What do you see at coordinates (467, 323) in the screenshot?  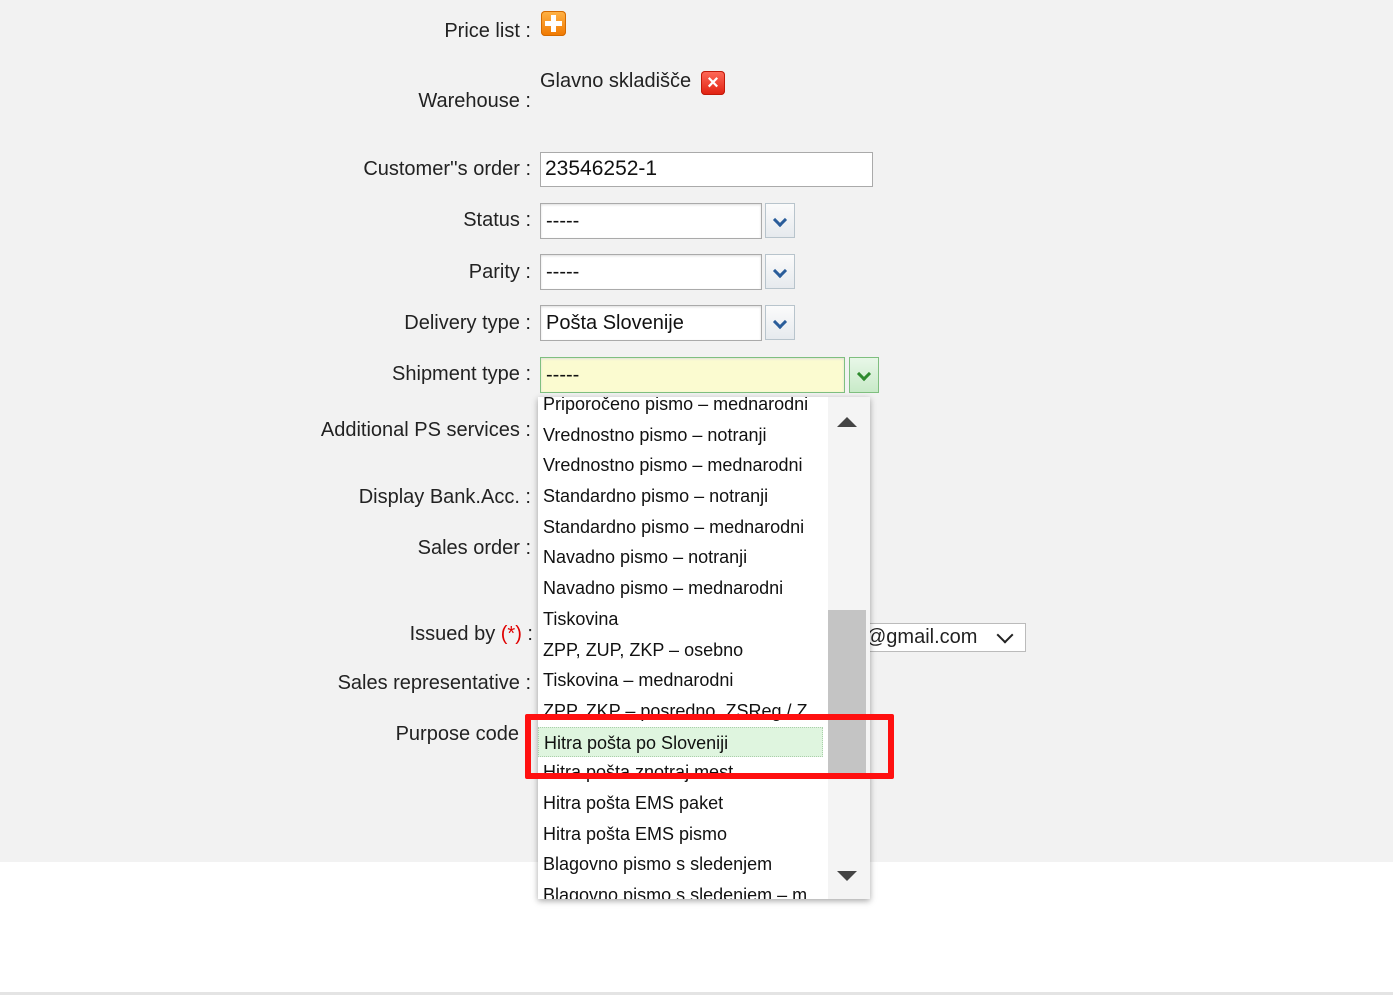 I see `delivery-type-label: Delivery type :` at bounding box center [467, 323].